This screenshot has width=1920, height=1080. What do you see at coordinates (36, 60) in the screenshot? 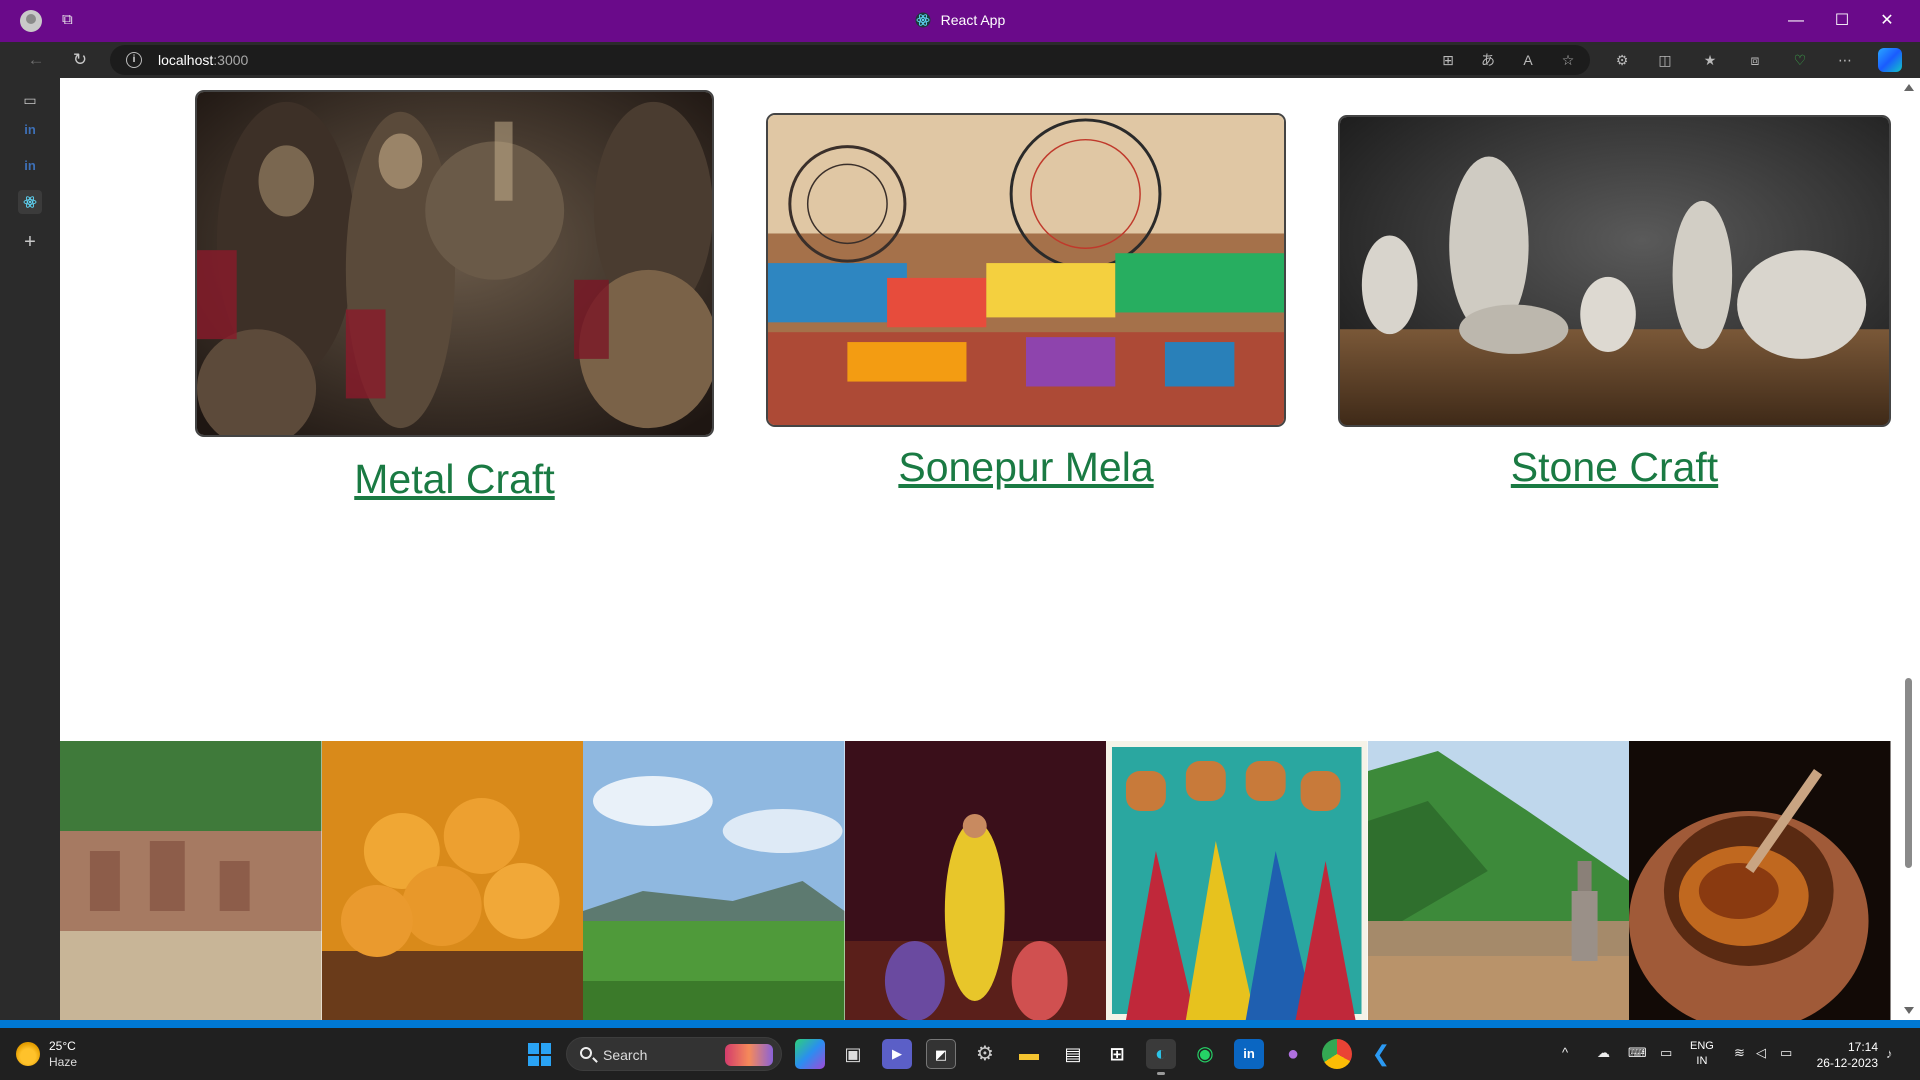
I see `back-icon: ←` at bounding box center [36, 60].